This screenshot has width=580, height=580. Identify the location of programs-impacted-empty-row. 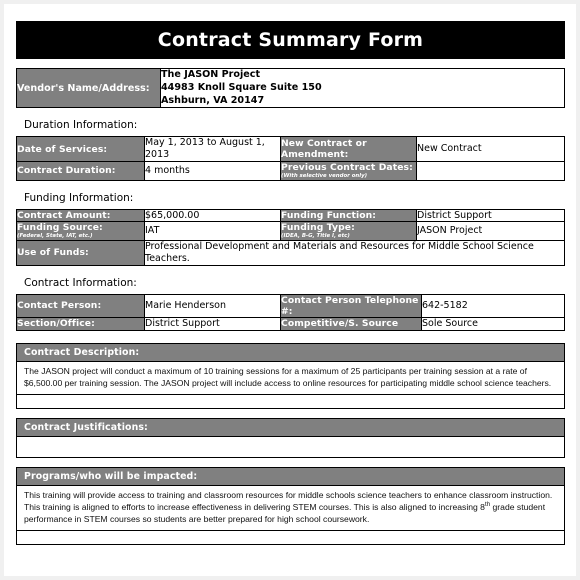
(290, 537).